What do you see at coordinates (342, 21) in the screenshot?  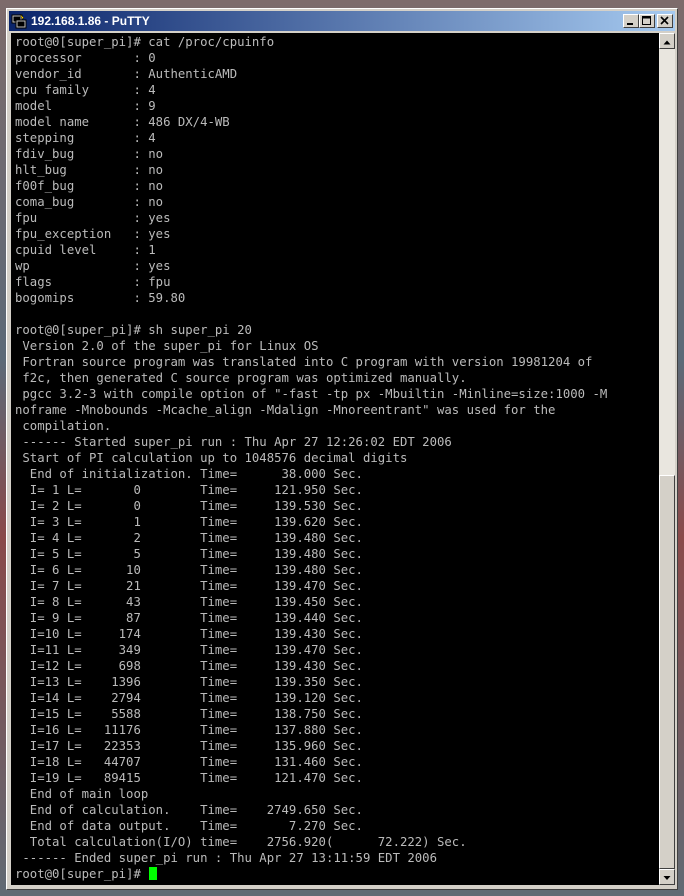 I see `title-bar: 192.168.1.86 - PuTTY` at bounding box center [342, 21].